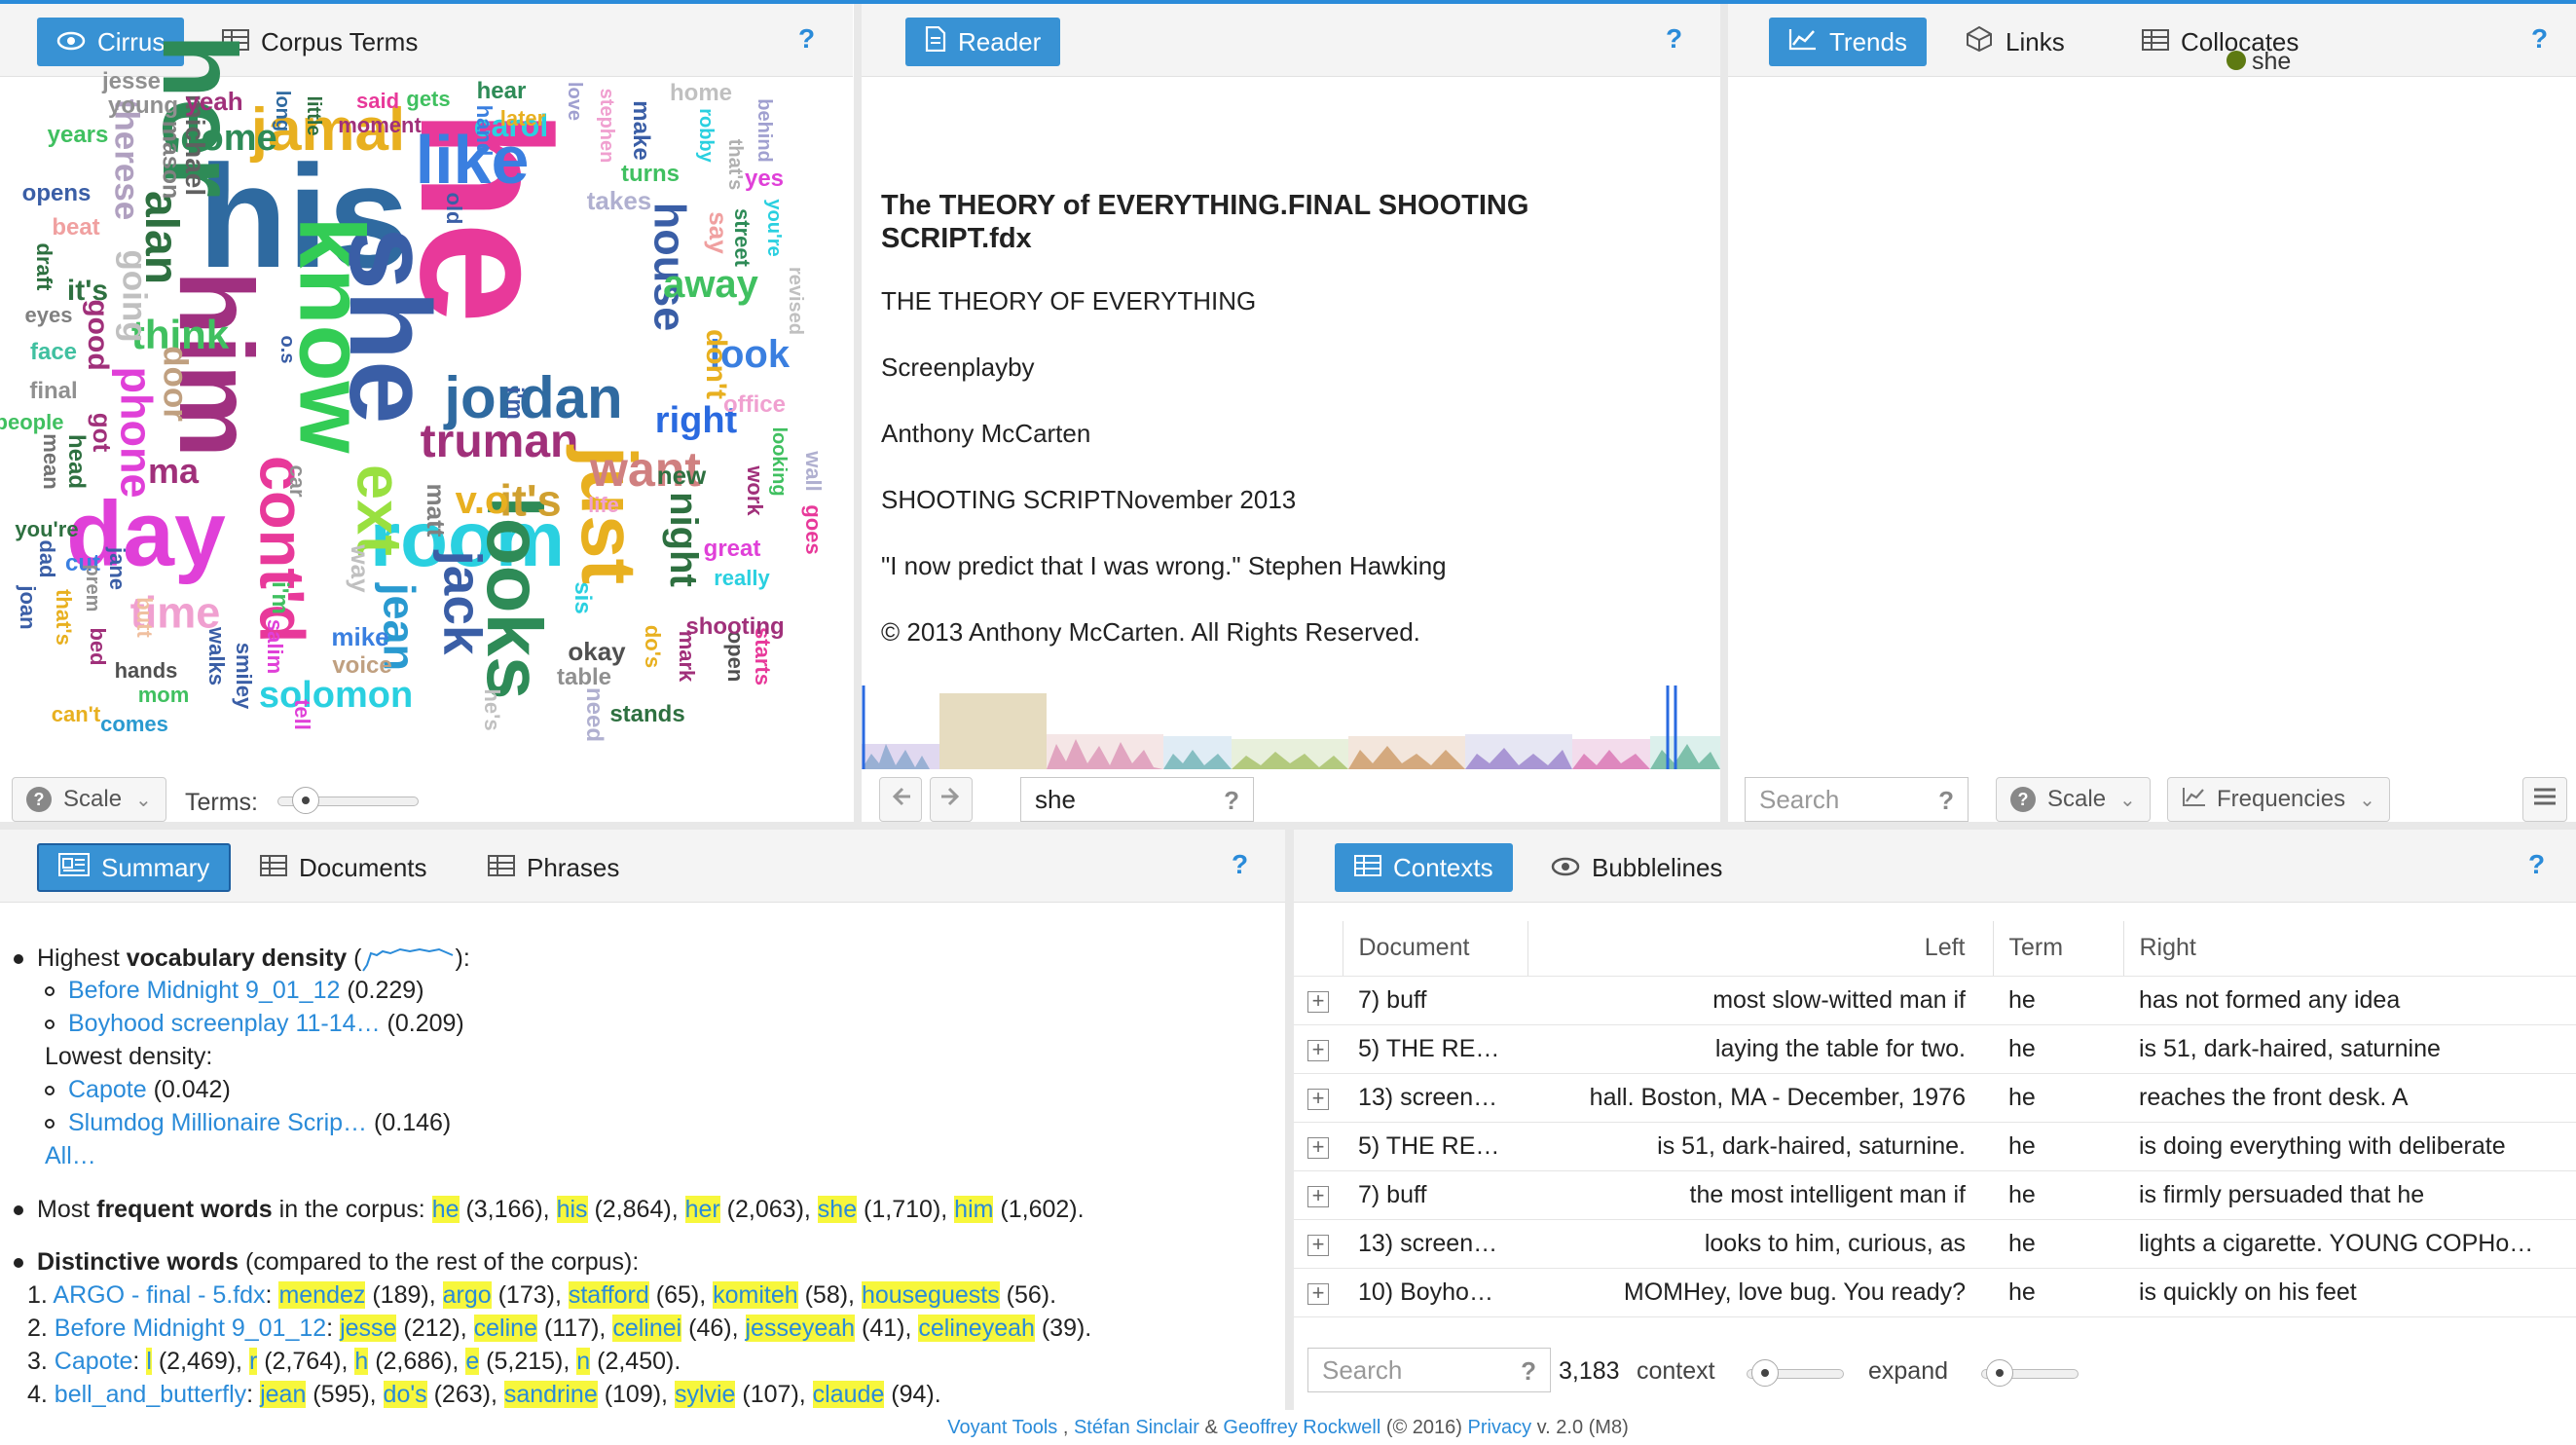 The image size is (2576, 1445). I want to click on tab-contexts: Contexts, so click(1424, 867).